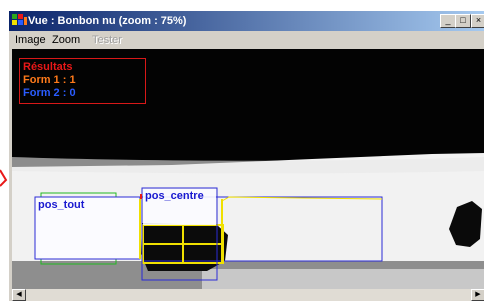 Image resolution: width=484 pixels, height=301 pixels. Describe the element at coordinates (61, 205) in the screenshot. I see `pos-tout-label: pos_tout` at that location.